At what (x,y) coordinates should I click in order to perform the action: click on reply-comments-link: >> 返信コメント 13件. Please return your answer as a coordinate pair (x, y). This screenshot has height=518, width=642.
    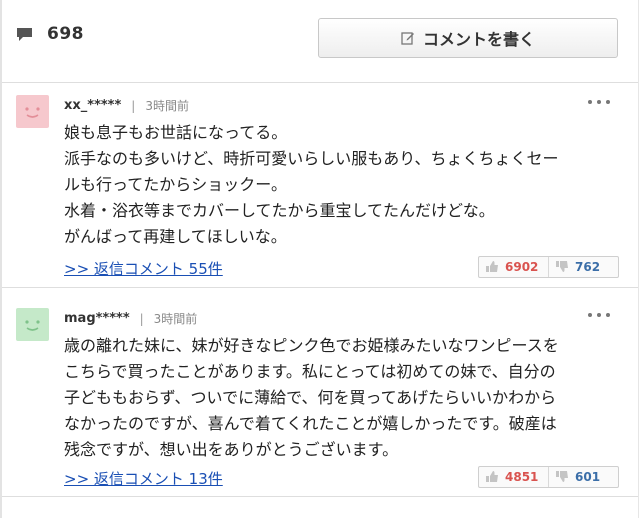
    Looking at the image, I should click on (143, 478).